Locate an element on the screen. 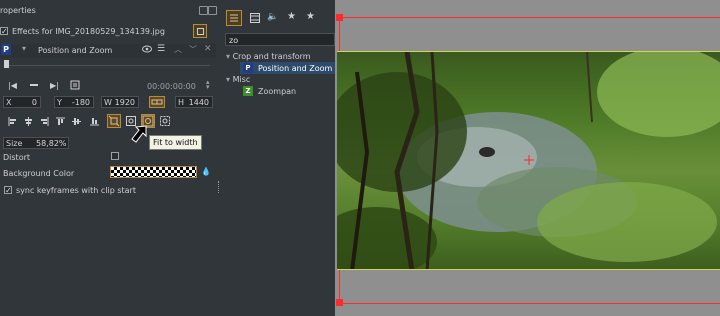  color-picker-icon: 💧 is located at coordinates (206, 171).